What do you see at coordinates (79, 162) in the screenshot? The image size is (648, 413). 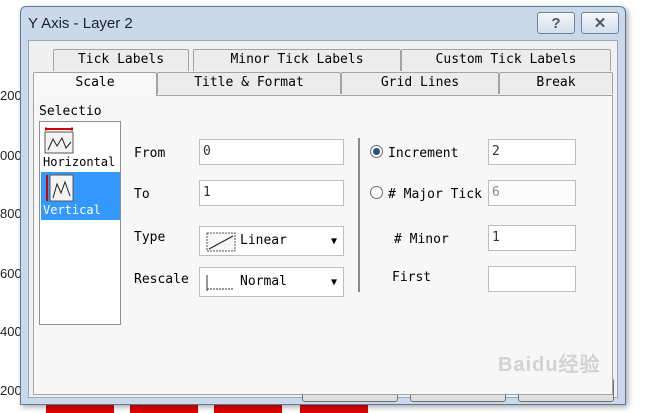 I see `list-item-label: Horizontal` at bounding box center [79, 162].